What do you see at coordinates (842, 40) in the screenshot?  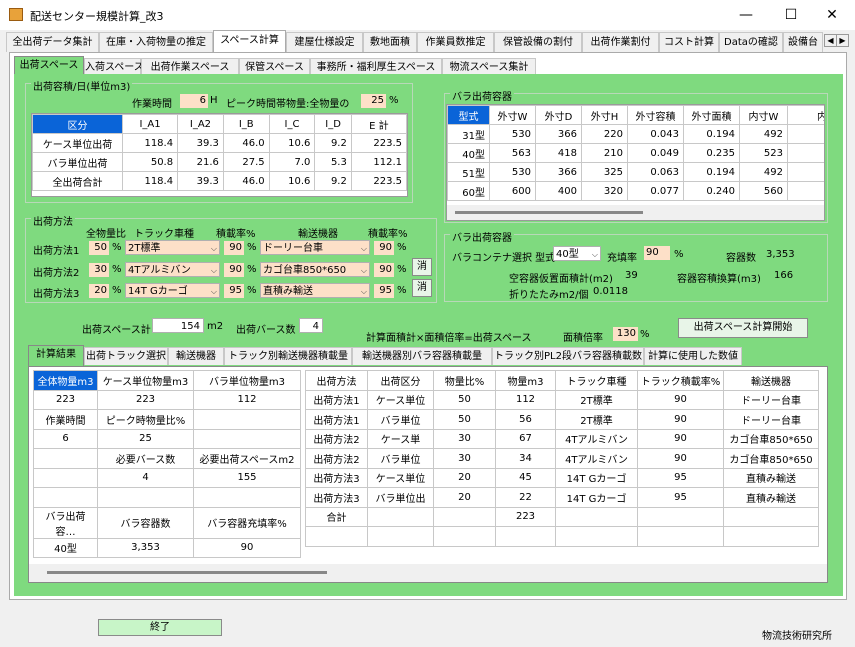 I see `tab-scroll-right-icon: ▶` at bounding box center [842, 40].